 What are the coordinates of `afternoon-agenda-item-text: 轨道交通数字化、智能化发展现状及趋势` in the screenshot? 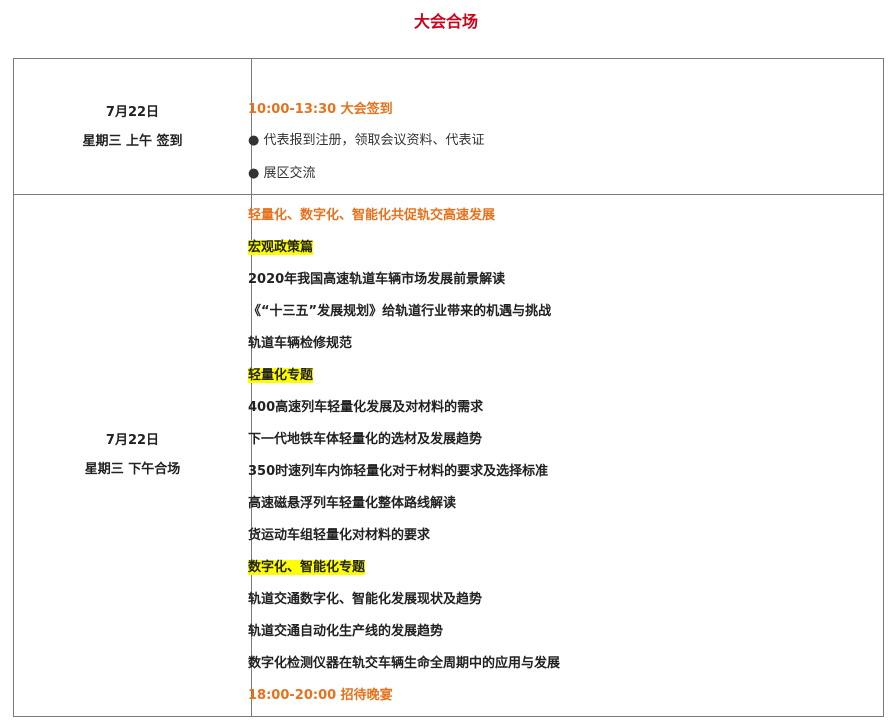 It's located at (365, 599).